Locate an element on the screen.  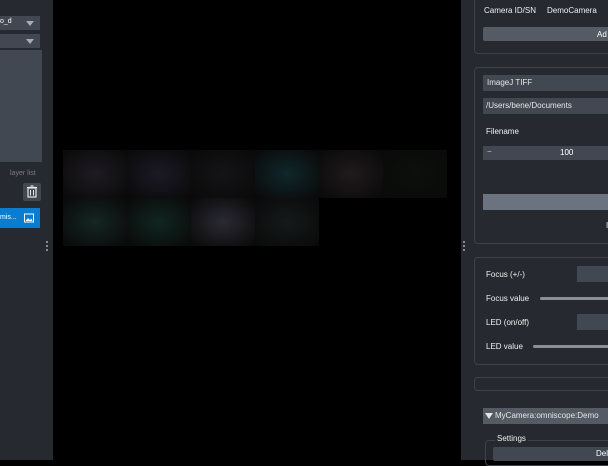
count-stepper: − 100 is located at coordinates (545, 153).